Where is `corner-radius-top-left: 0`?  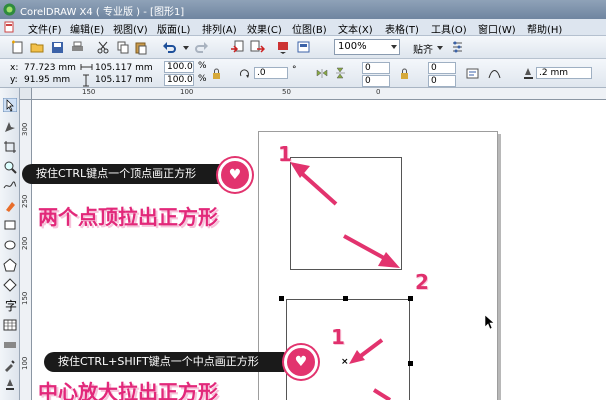 corner-radius-top-left: 0 is located at coordinates (376, 68).